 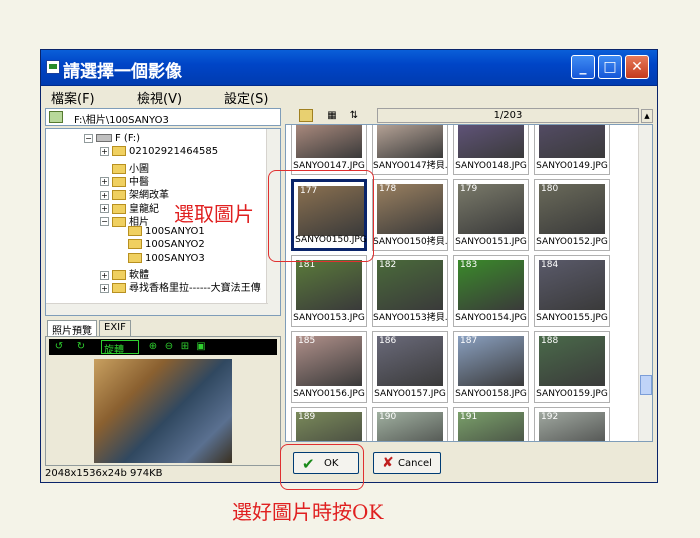 I want to click on thumbnail-item: 186 SANYO0157.JPG, so click(x=410, y=367).